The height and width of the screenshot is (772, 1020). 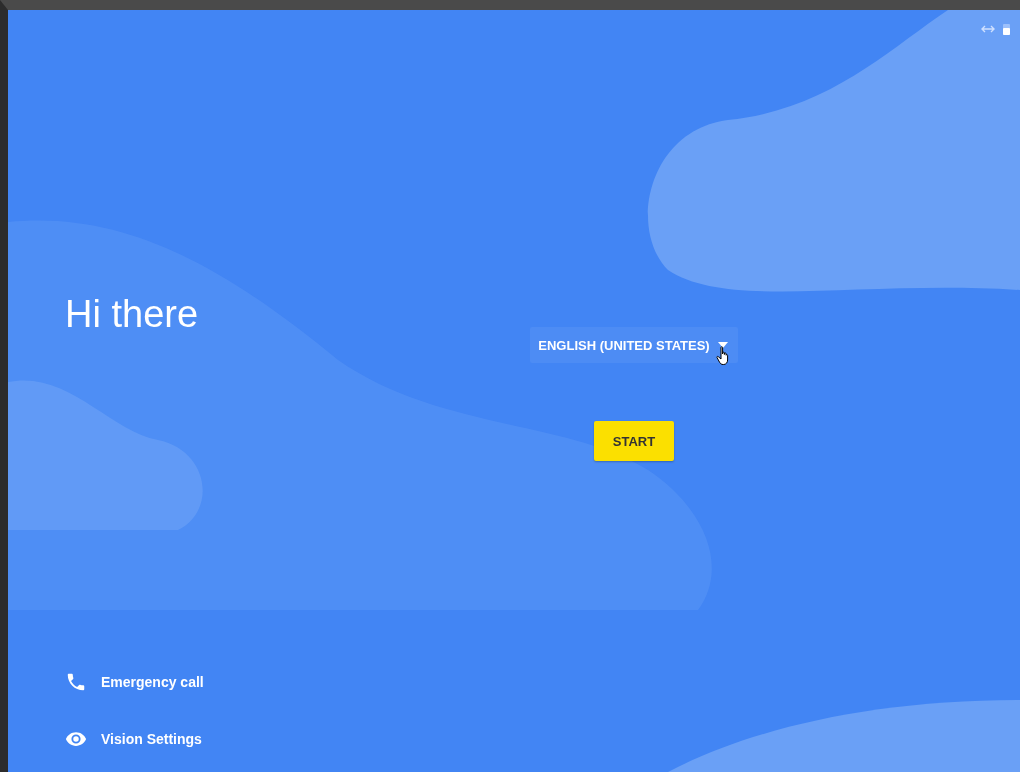 I want to click on option-link: Vision Settings, so click(x=133, y=739).